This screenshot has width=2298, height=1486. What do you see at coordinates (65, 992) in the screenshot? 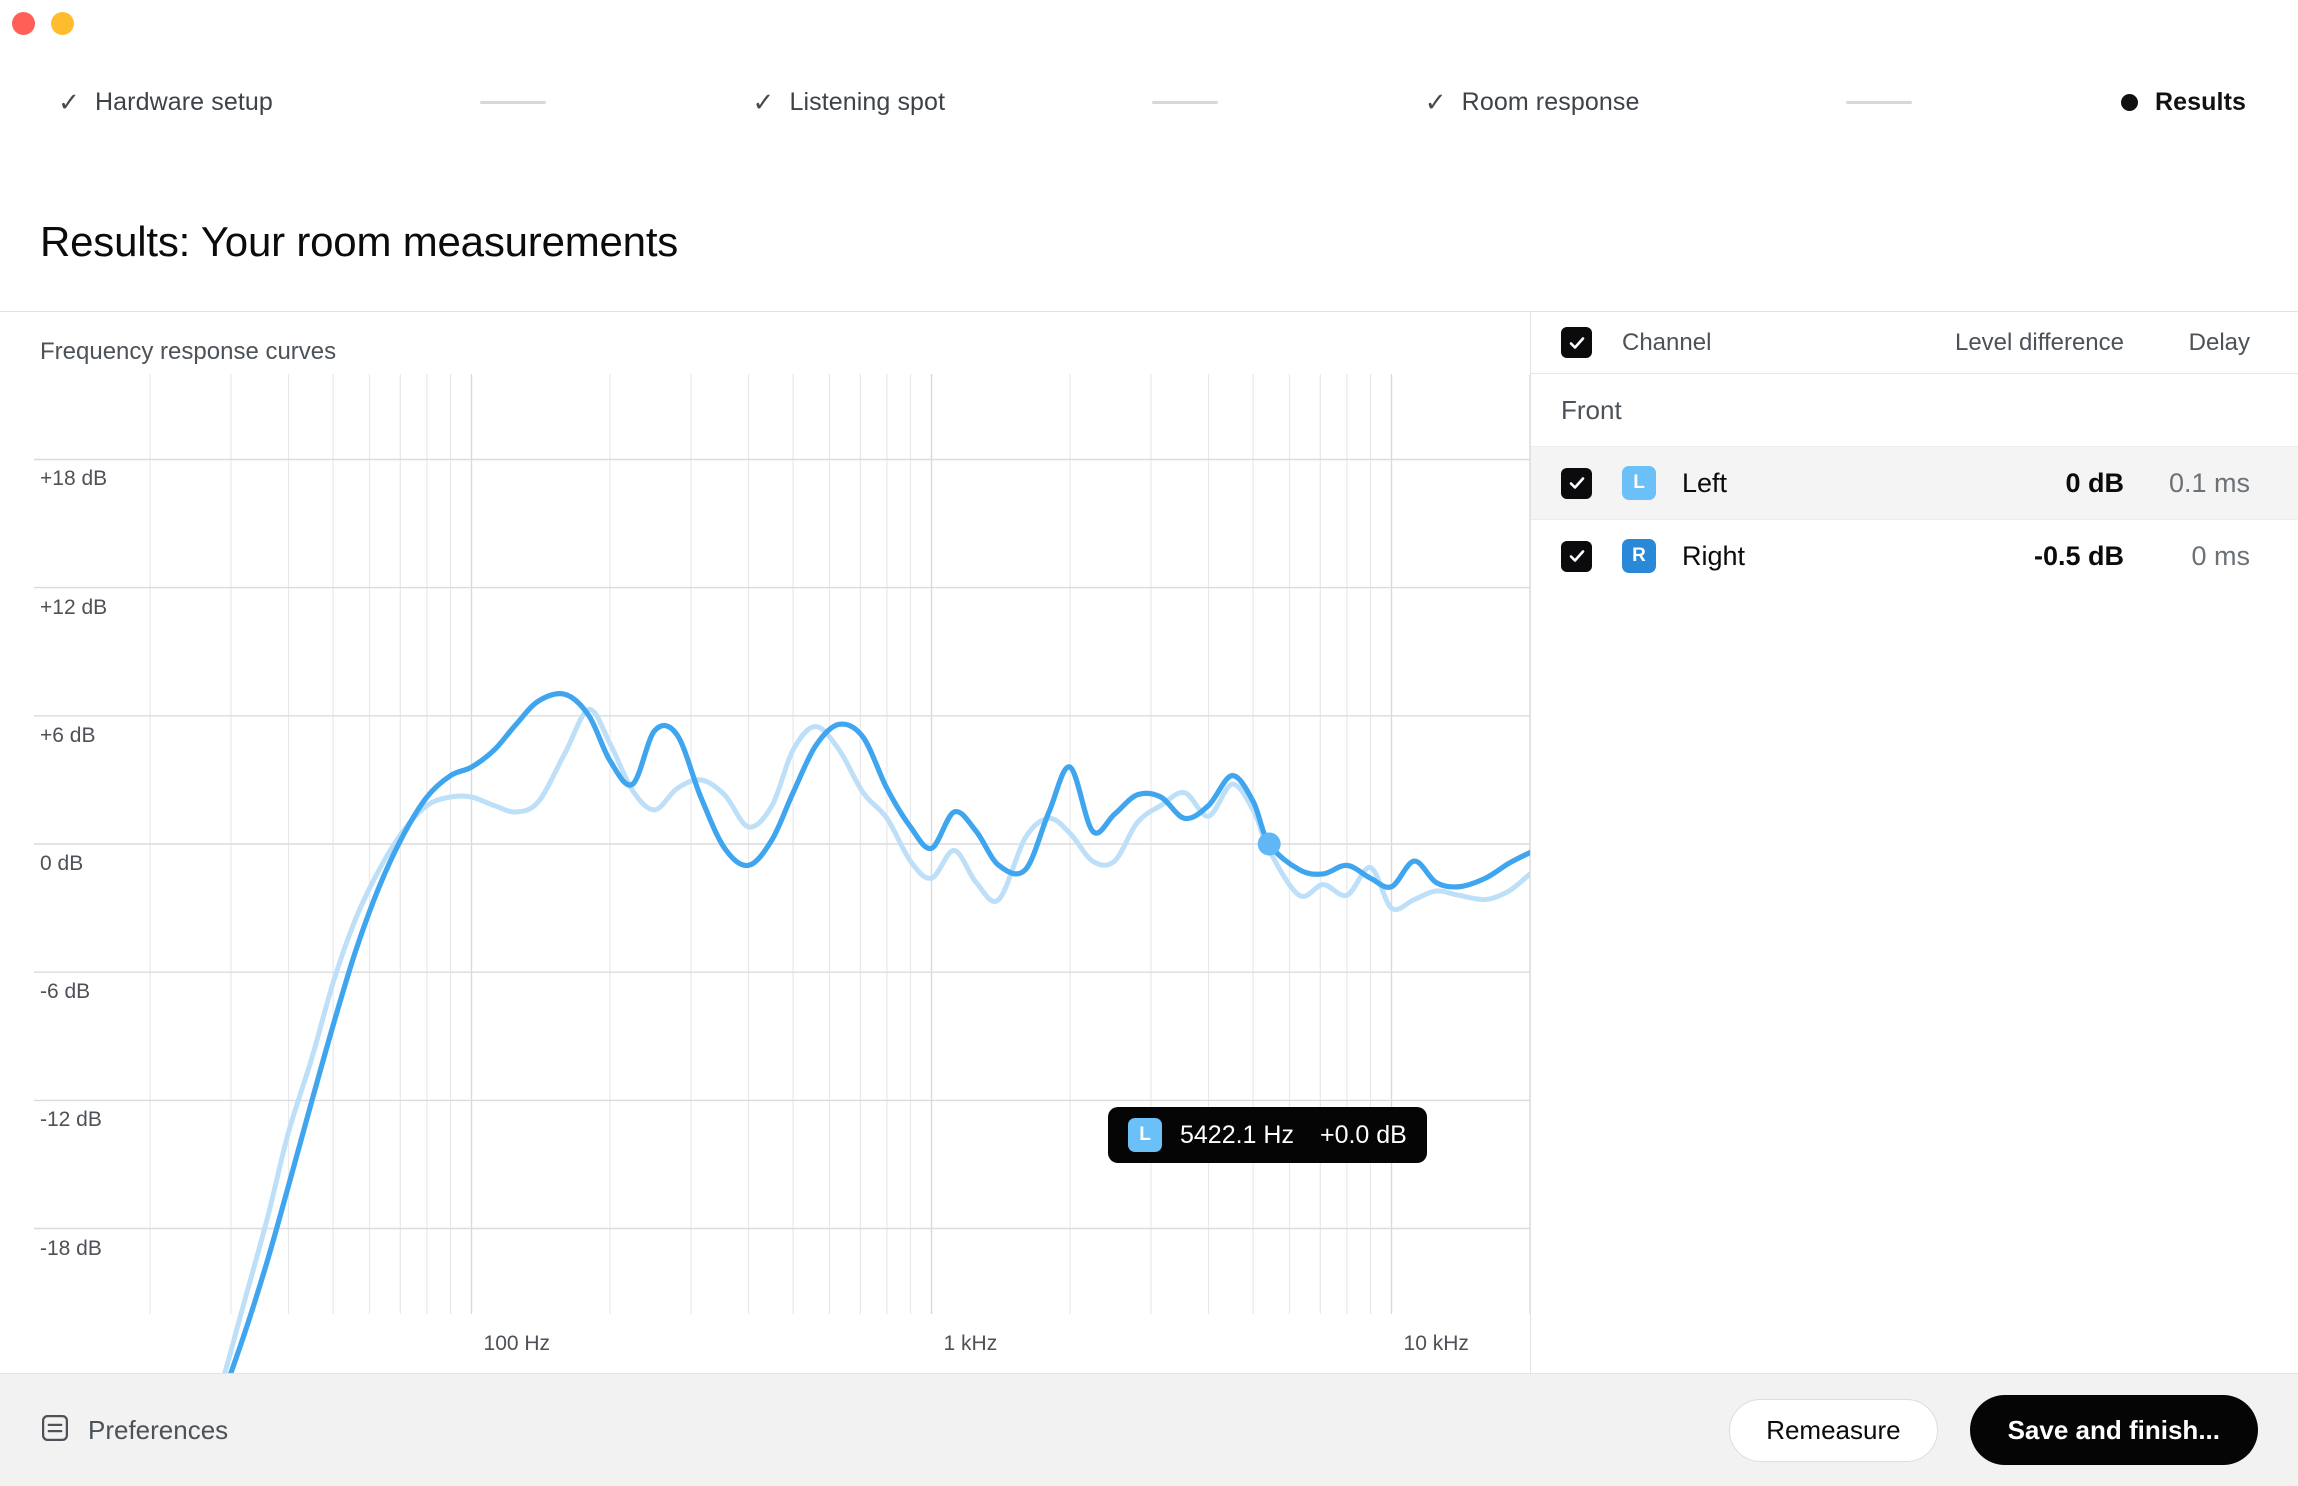
I see `y-axis-tick-label: -6 dB` at bounding box center [65, 992].